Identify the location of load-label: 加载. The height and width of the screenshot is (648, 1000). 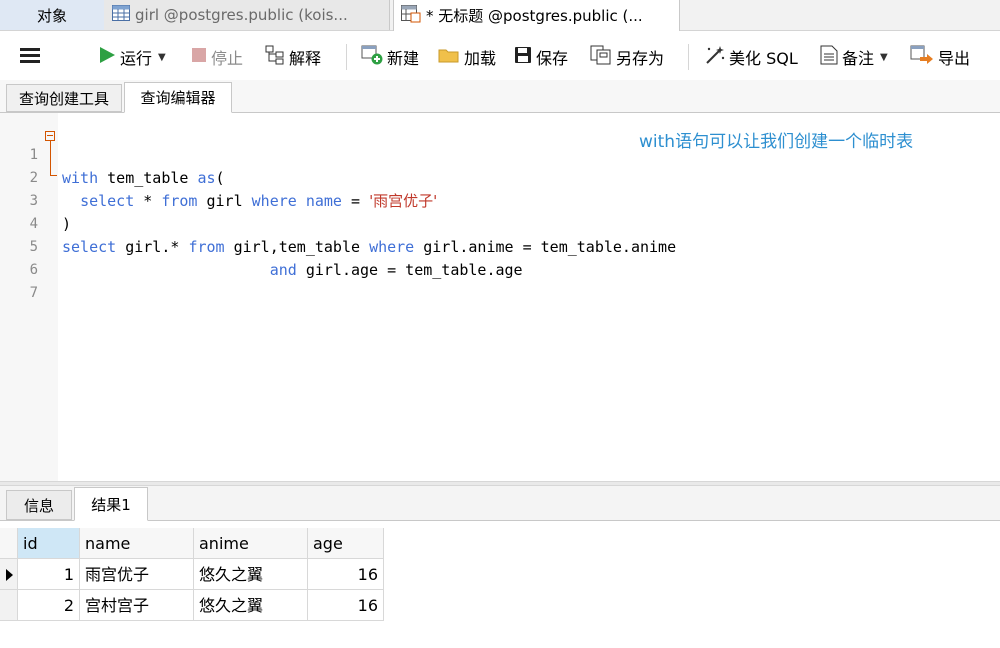
(480, 58).